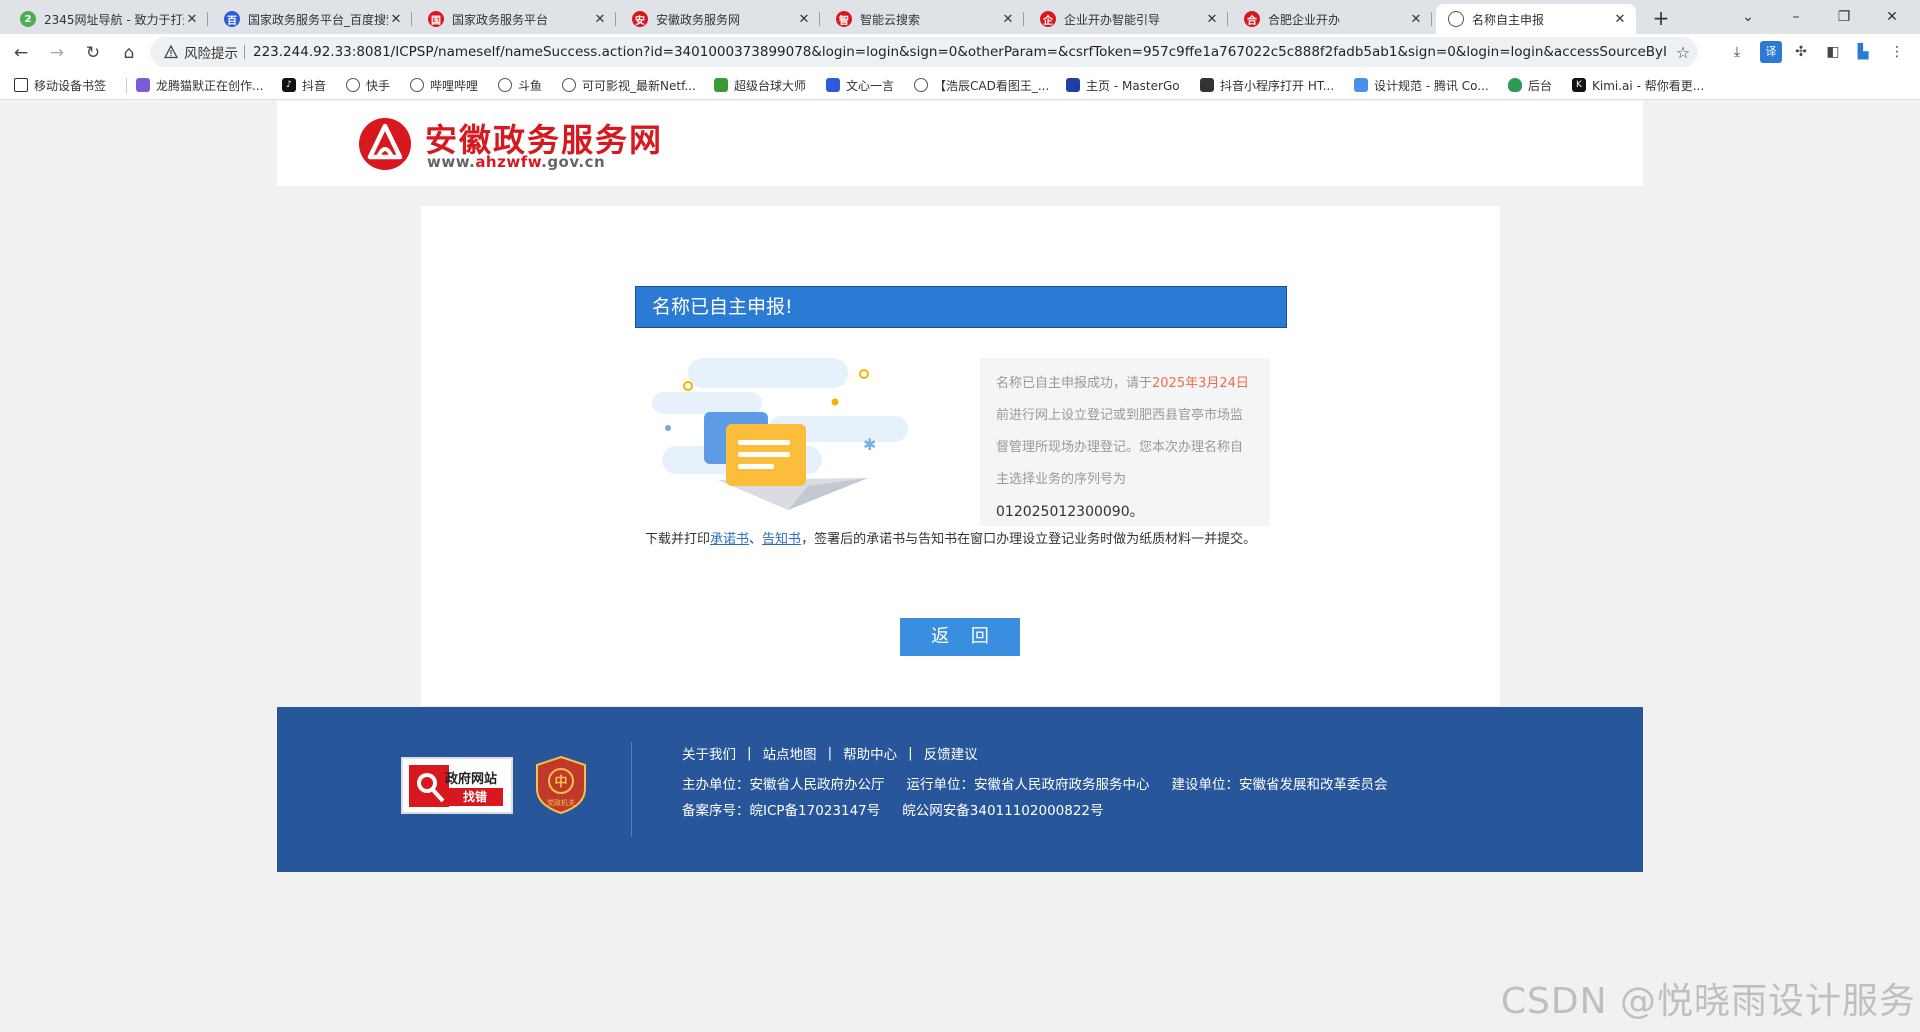  What do you see at coordinates (1661, 19) in the screenshot?
I see `new-tab-button: +` at bounding box center [1661, 19].